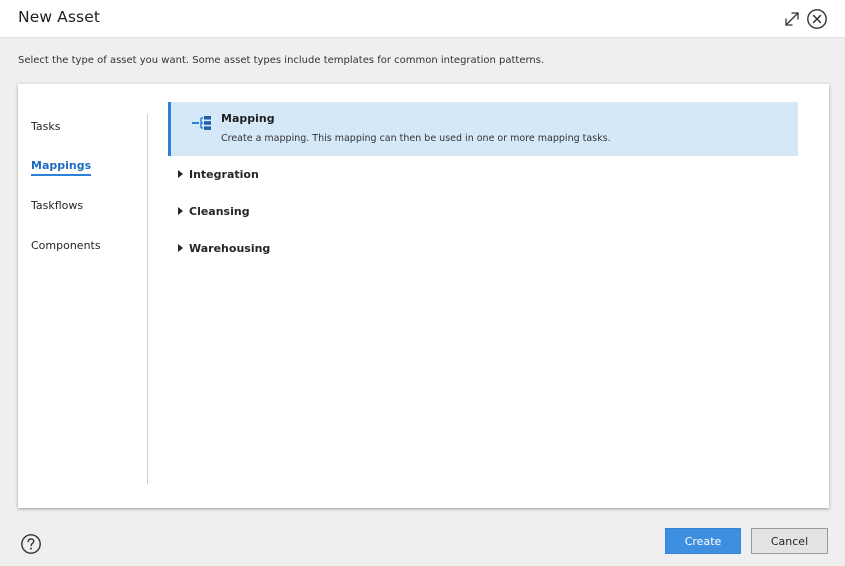  I want to click on cancel-button: Cancel, so click(789, 541).